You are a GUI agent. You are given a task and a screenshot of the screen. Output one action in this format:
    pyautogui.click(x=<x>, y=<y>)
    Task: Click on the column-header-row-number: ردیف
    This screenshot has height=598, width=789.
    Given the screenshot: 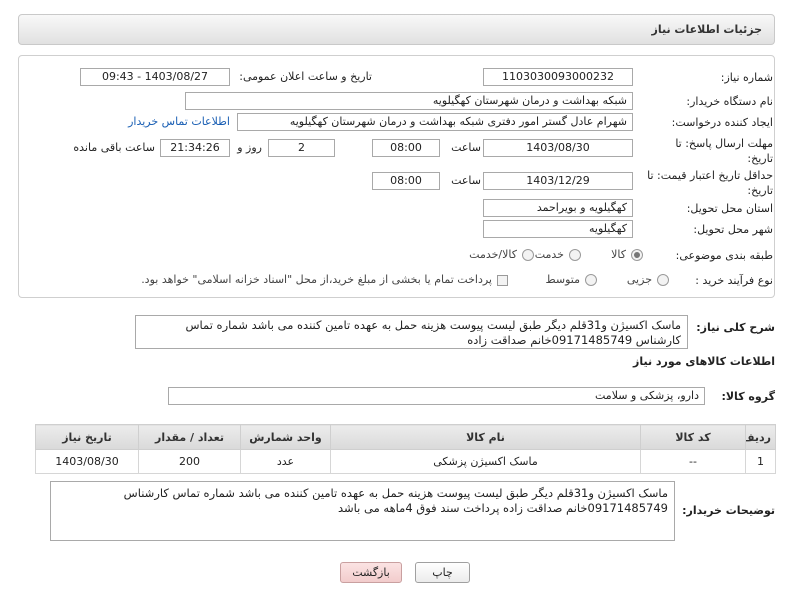 What is the action you would take?
    pyautogui.click(x=760, y=437)
    